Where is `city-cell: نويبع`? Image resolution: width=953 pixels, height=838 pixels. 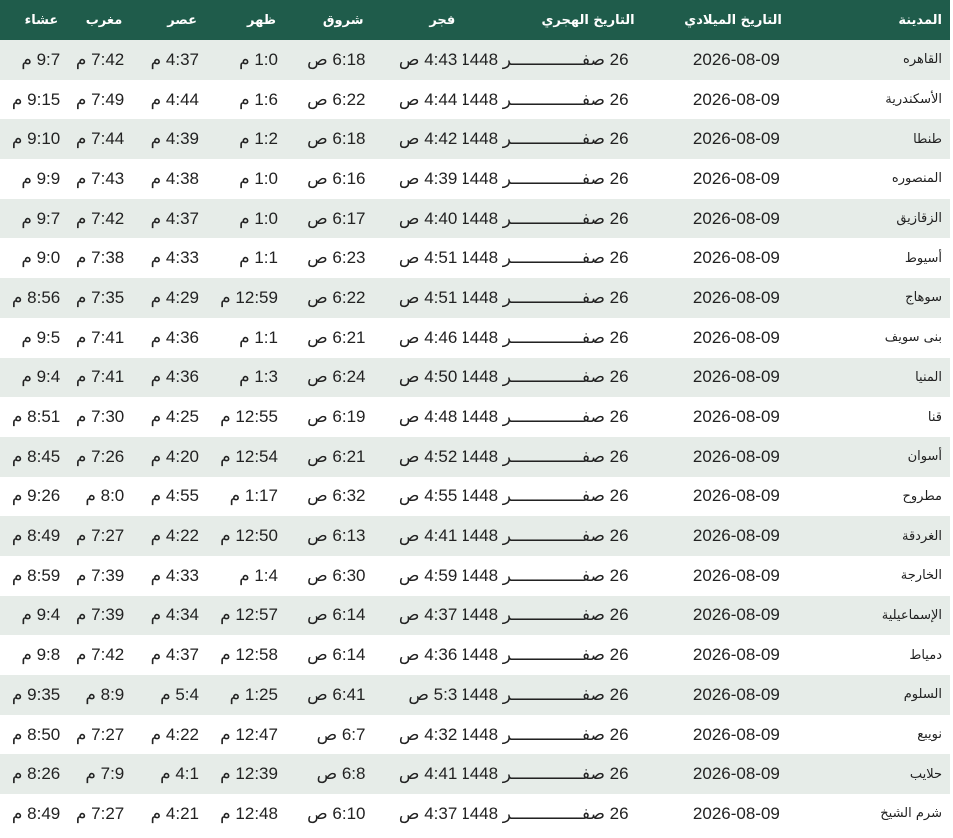
city-cell: نويبع is located at coordinates (929, 735).